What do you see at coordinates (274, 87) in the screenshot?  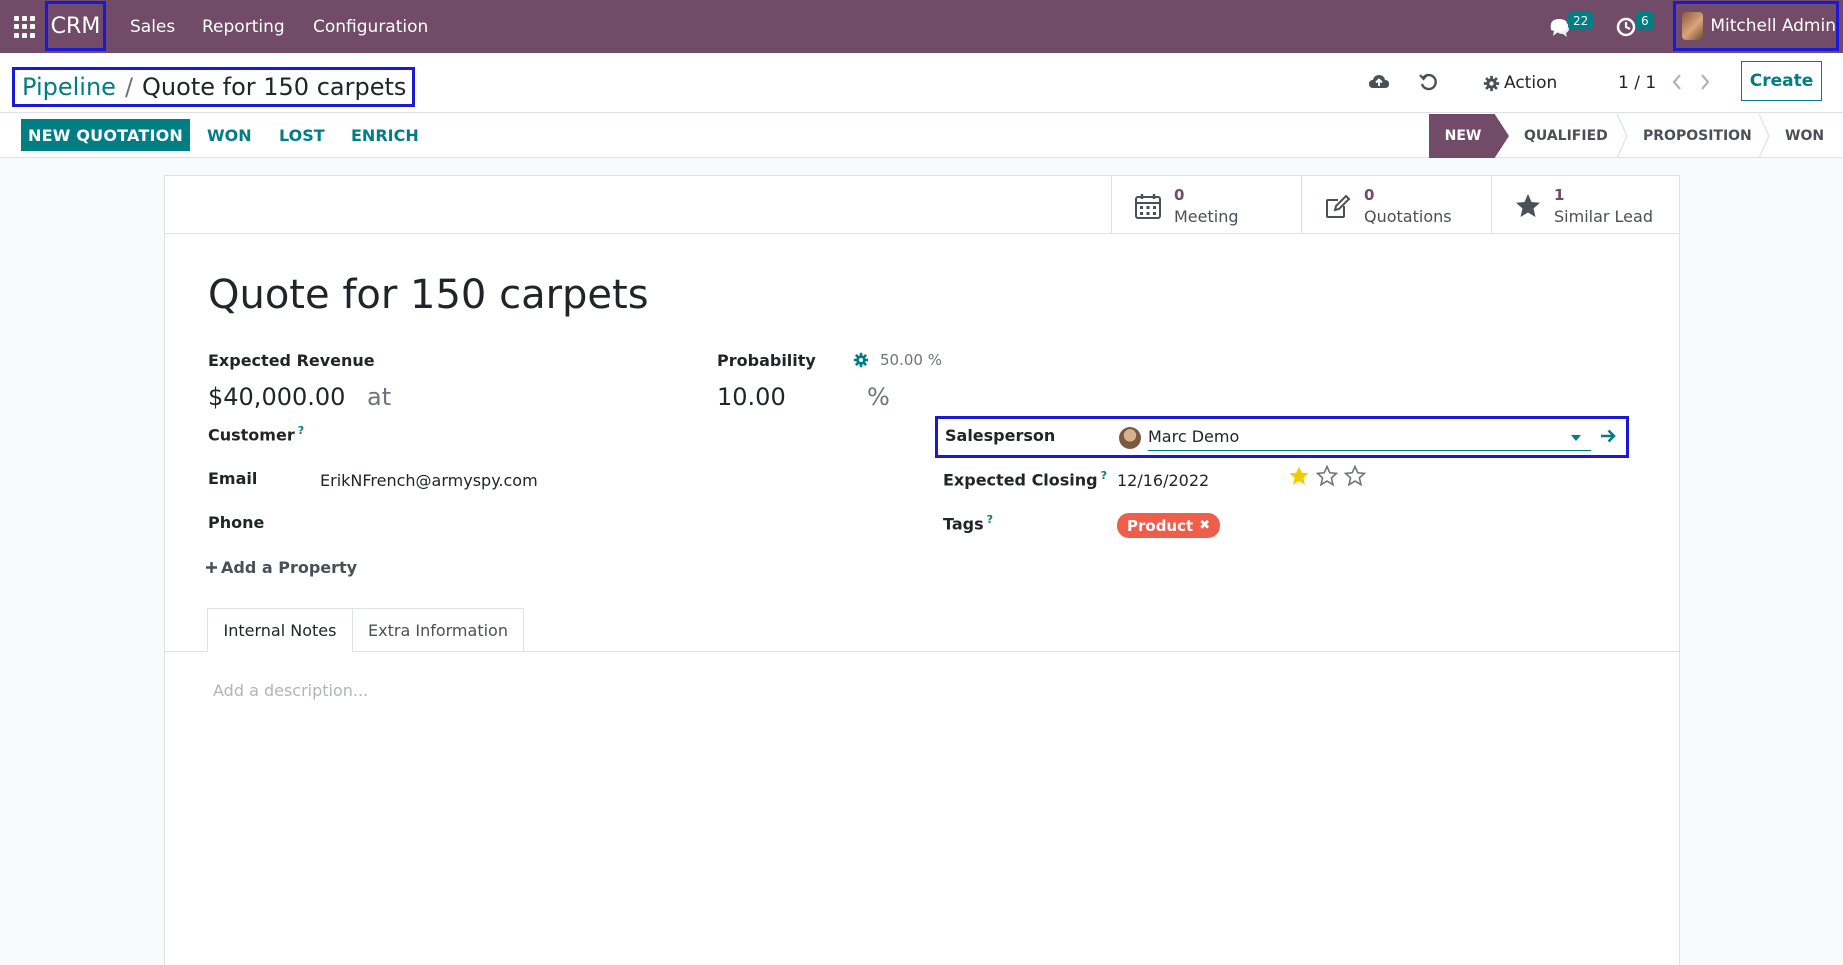 I see `breadcrumb-current: Quote for 150 carpets` at bounding box center [274, 87].